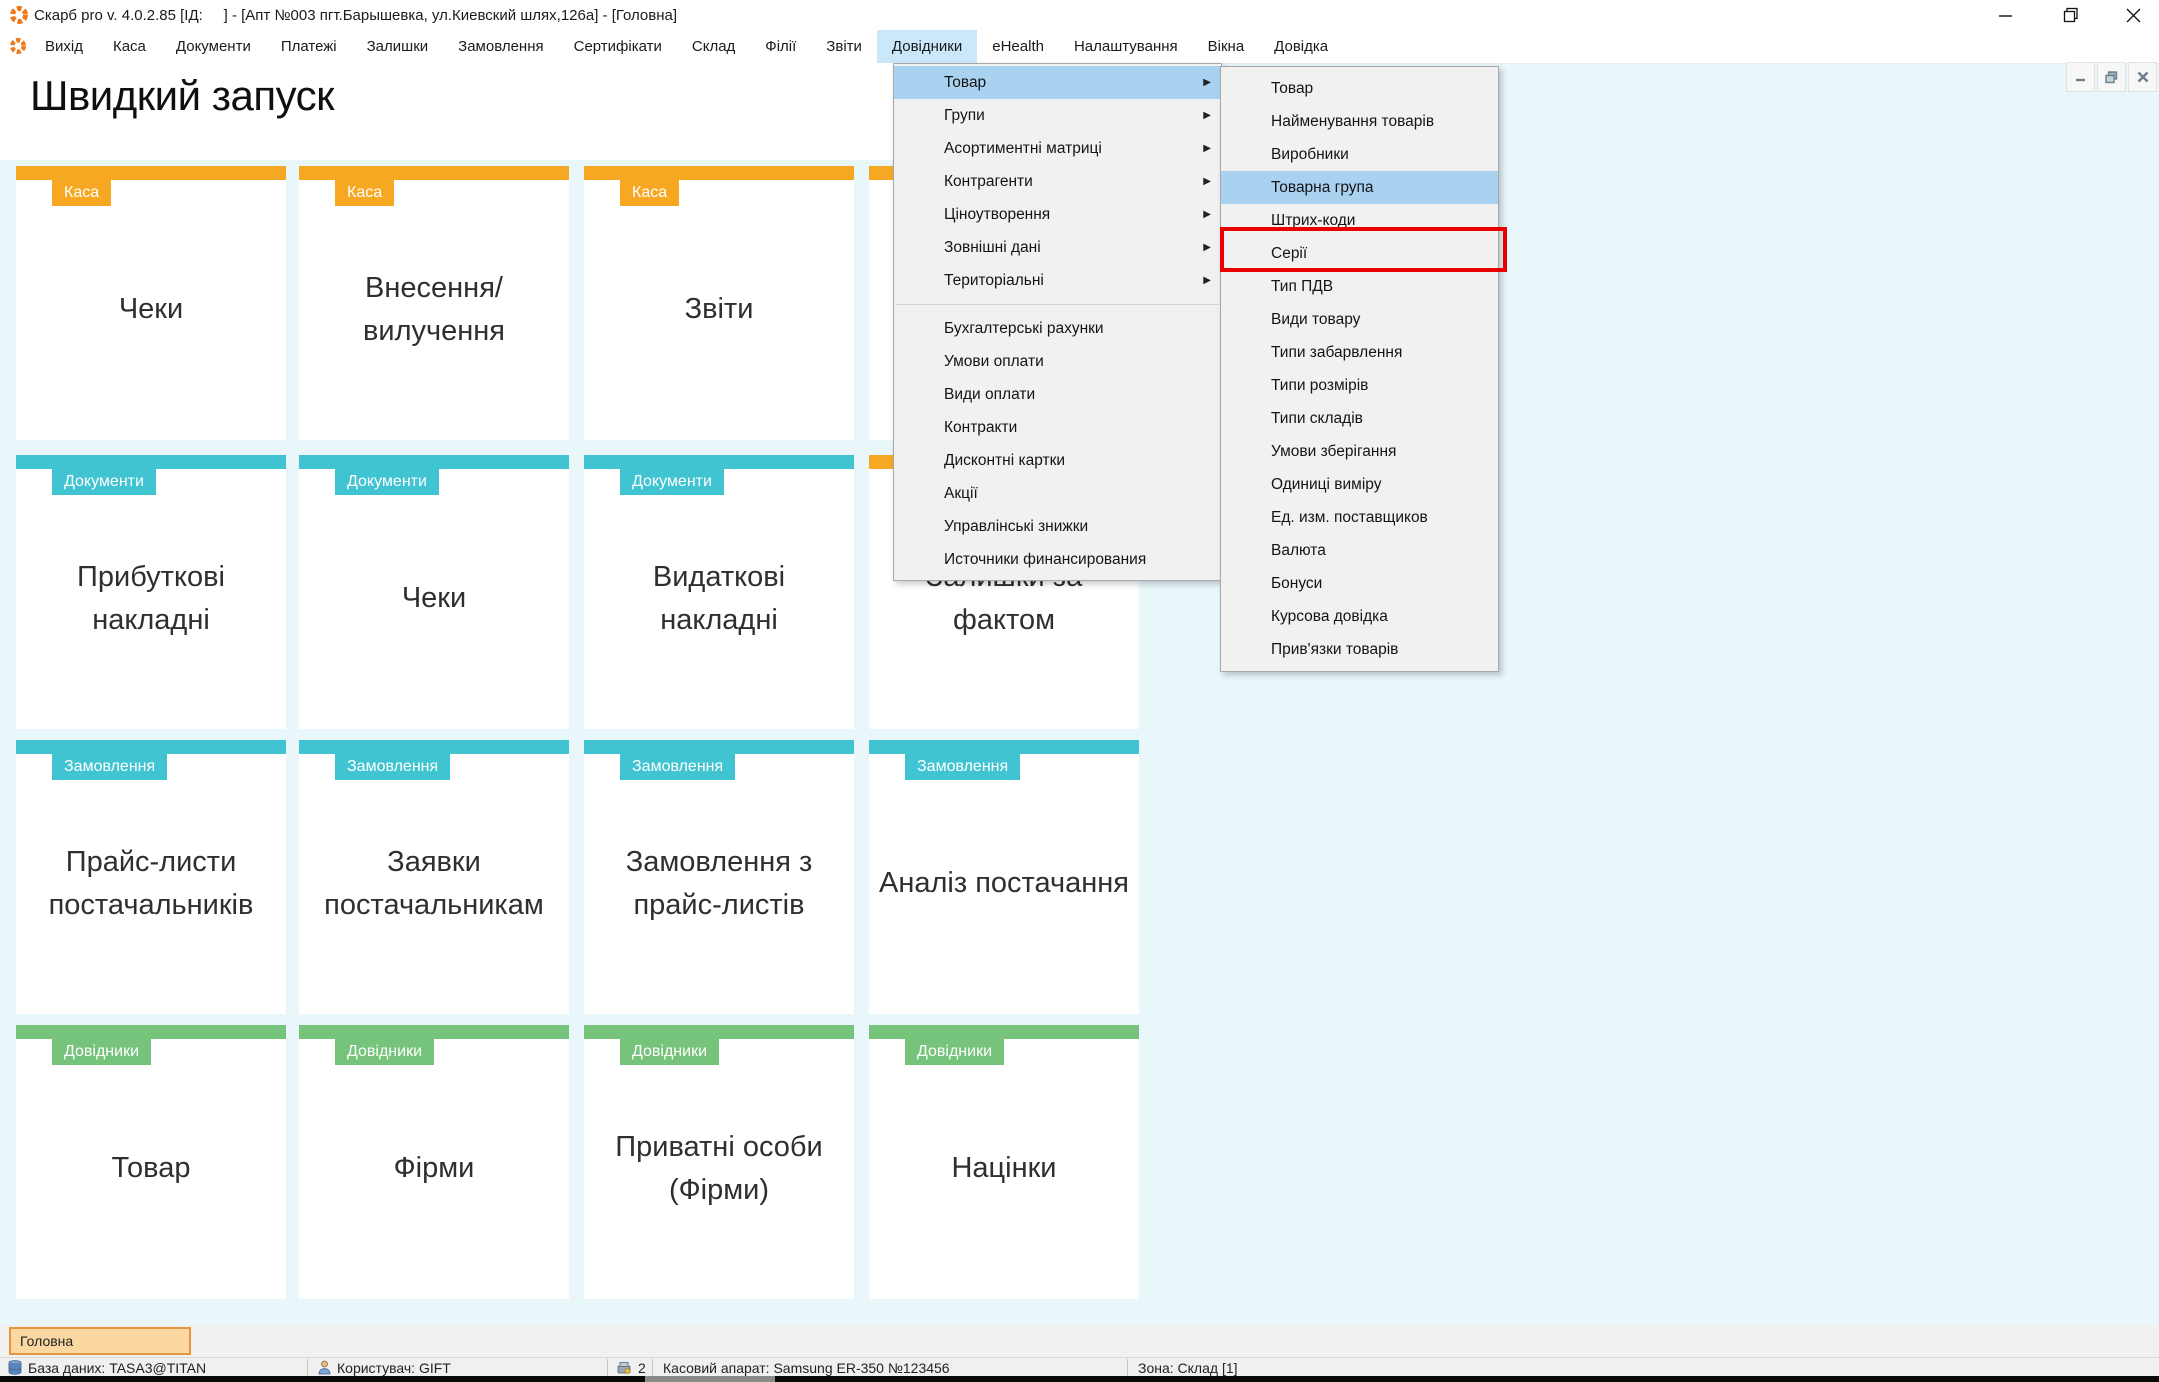  Describe the element at coordinates (719, 1168) in the screenshot. I see `tile-label: Приватні особи (Фірми)` at that location.